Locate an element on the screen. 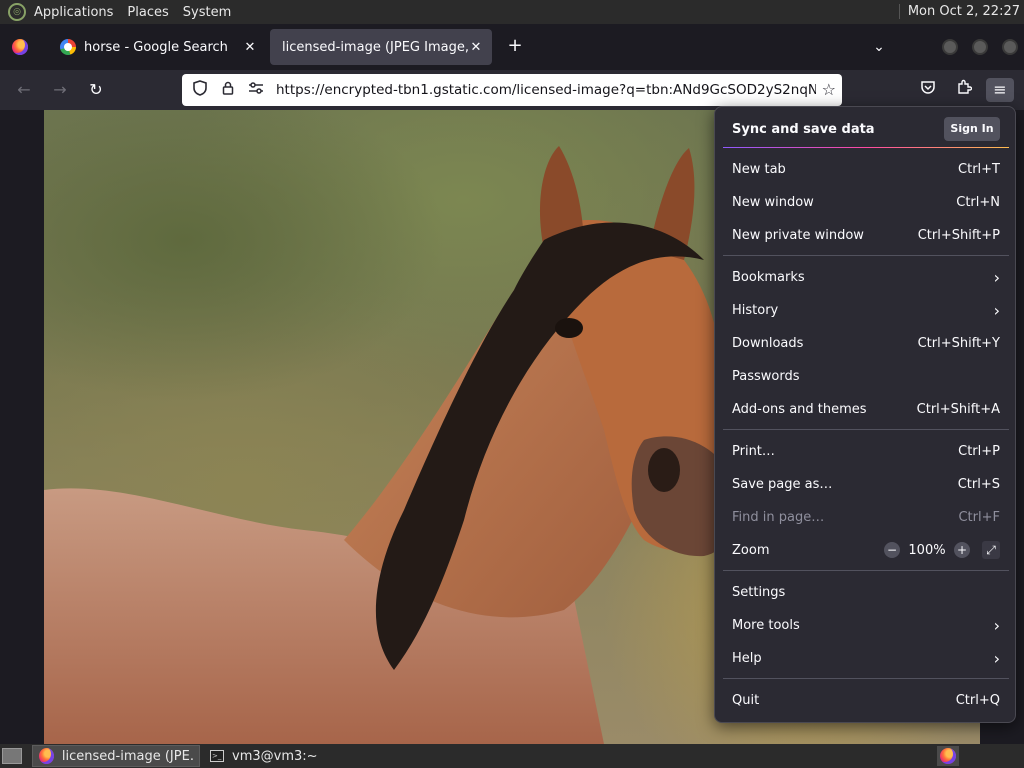 This screenshot has width=1024, height=768. menu-item-label: Help is located at coordinates (747, 658).